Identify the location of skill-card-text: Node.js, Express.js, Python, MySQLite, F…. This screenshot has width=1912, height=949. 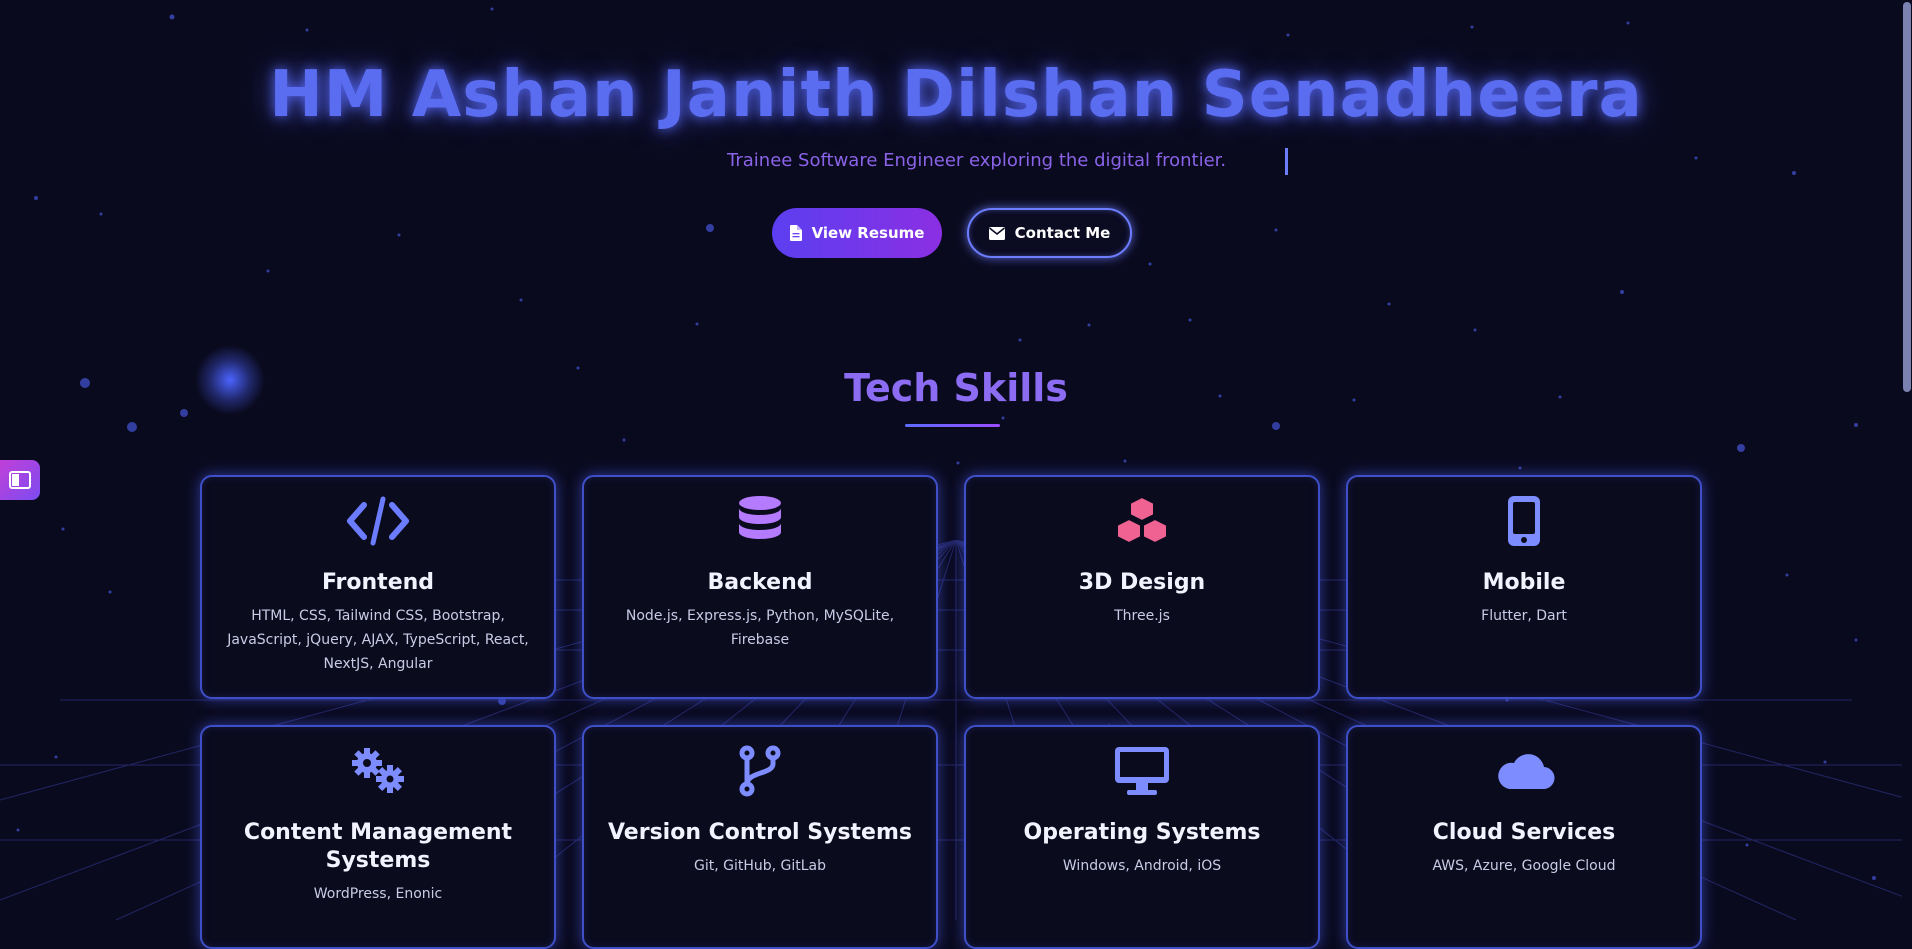
(760, 628).